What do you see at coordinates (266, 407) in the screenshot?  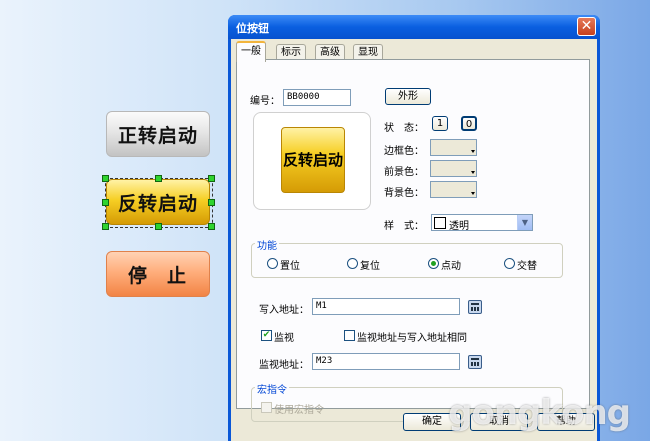 I see `use-macro-checkbox` at bounding box center [266, 407].